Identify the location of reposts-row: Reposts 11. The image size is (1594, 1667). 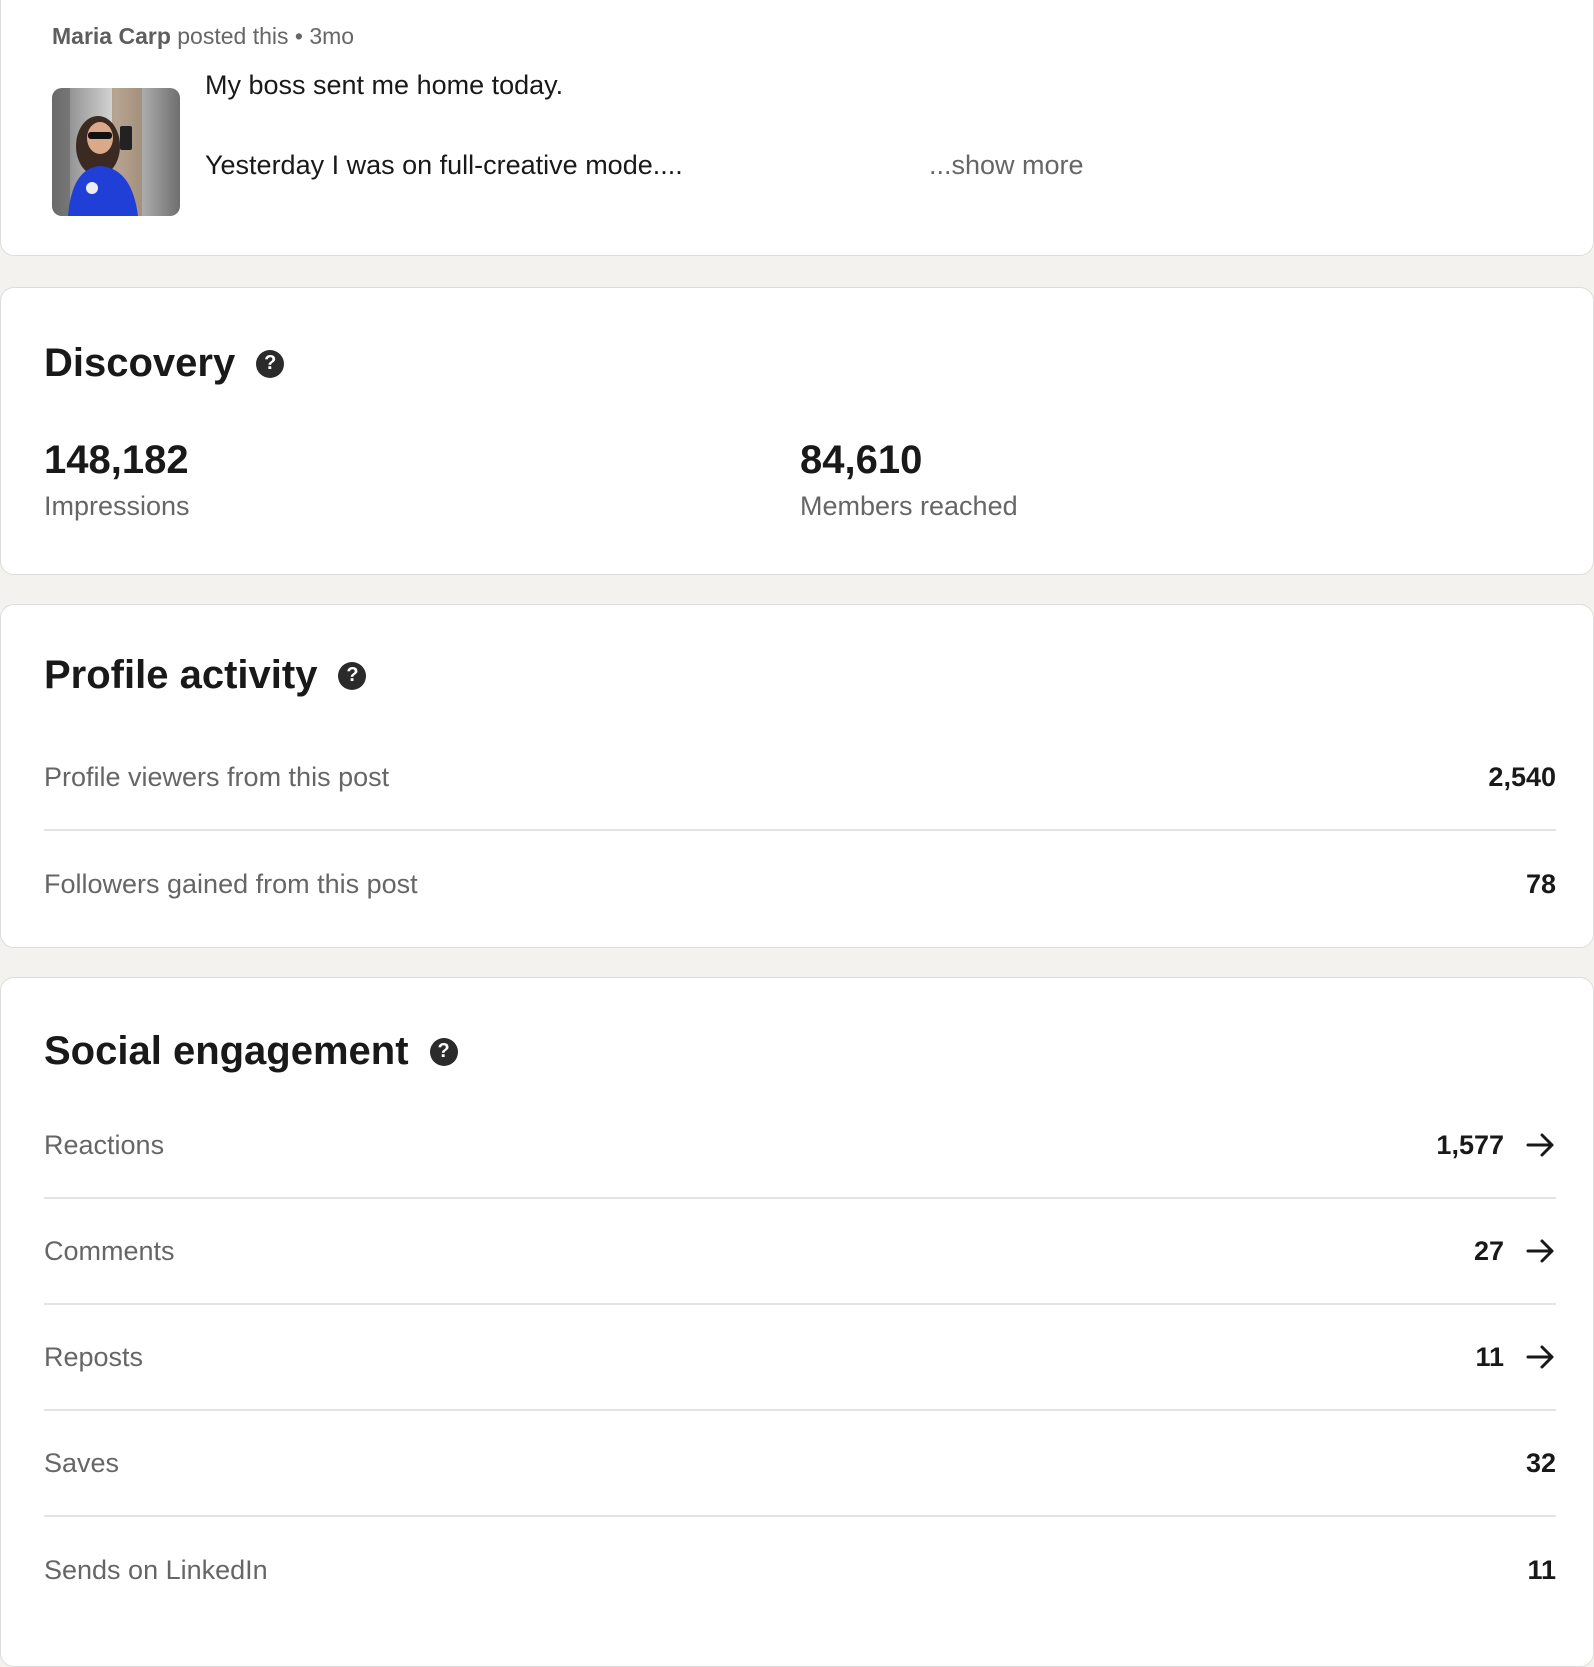
(800, 1358).